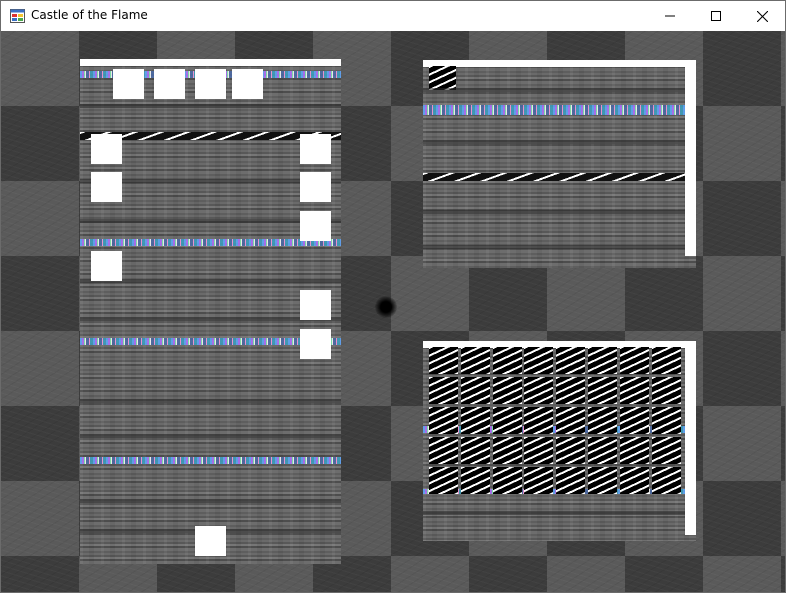 The width and height of the screenshot is (786, 593). Describe the element at coordinates (17, 16) in the screenshot. I see `app-window-icon` at that location.